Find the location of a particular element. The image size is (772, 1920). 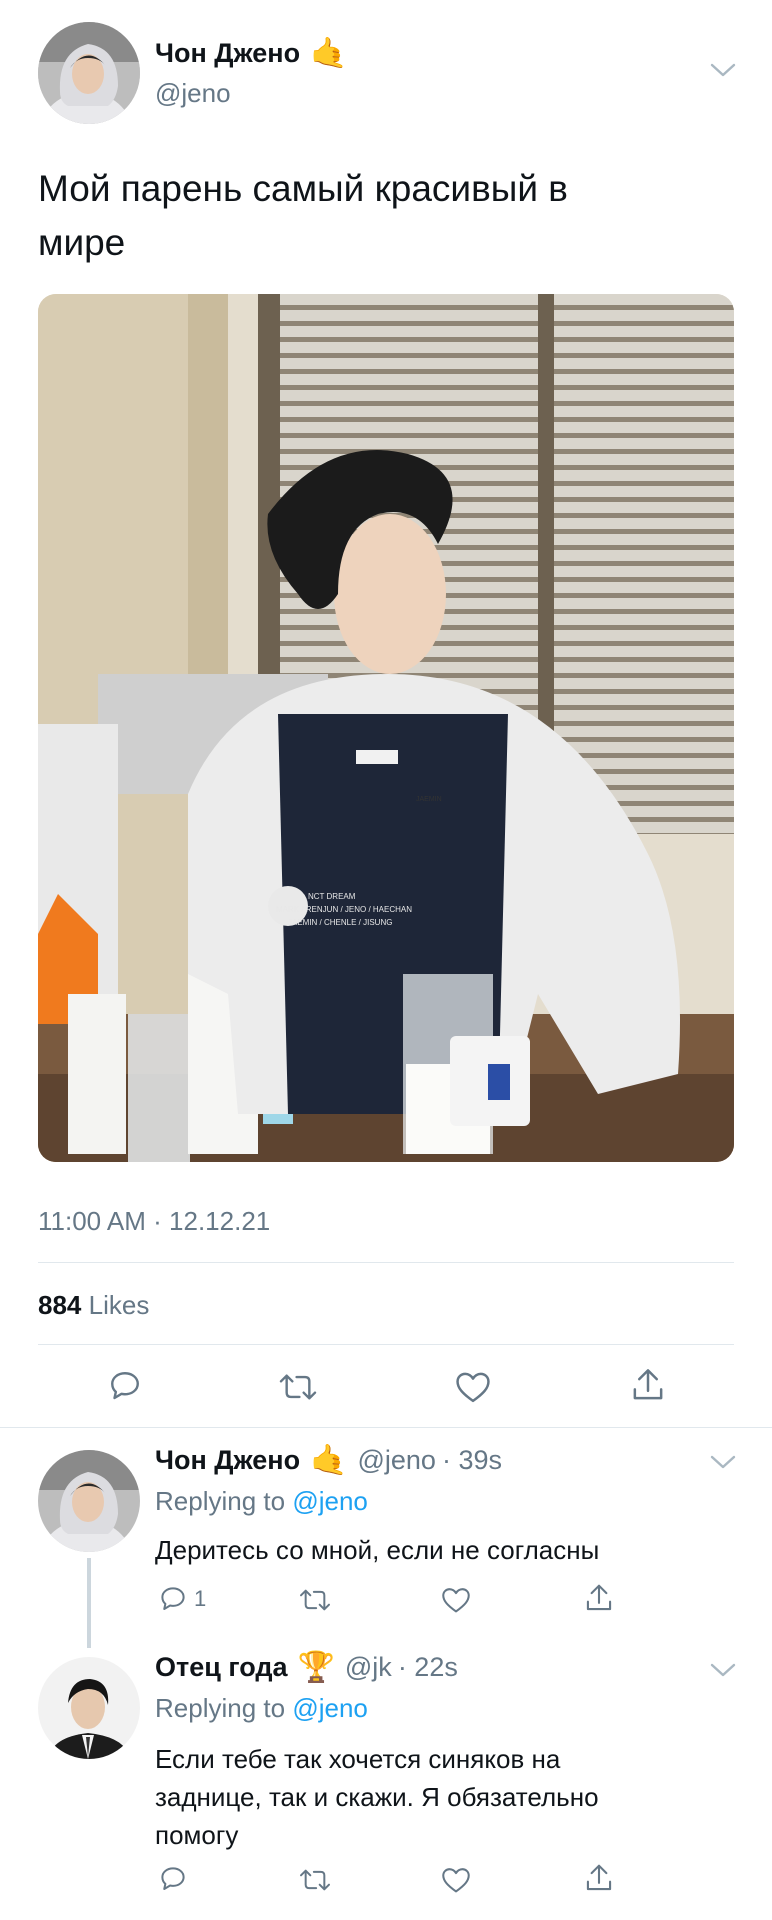

likes-count: 884 is located at coordinates (60, 1305).